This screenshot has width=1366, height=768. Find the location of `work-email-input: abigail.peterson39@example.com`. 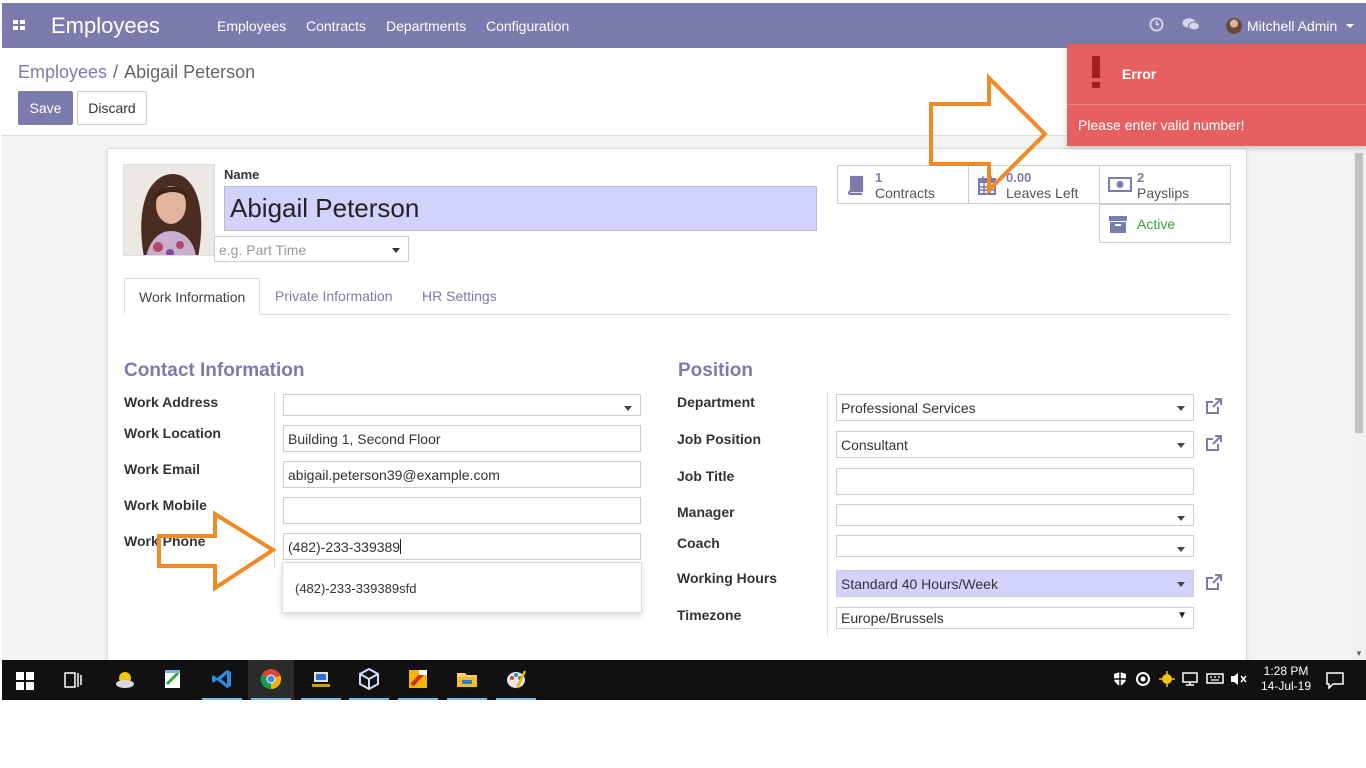

work-email-input: abigail.peterson39@example.com is located at coordinates (462, 474).